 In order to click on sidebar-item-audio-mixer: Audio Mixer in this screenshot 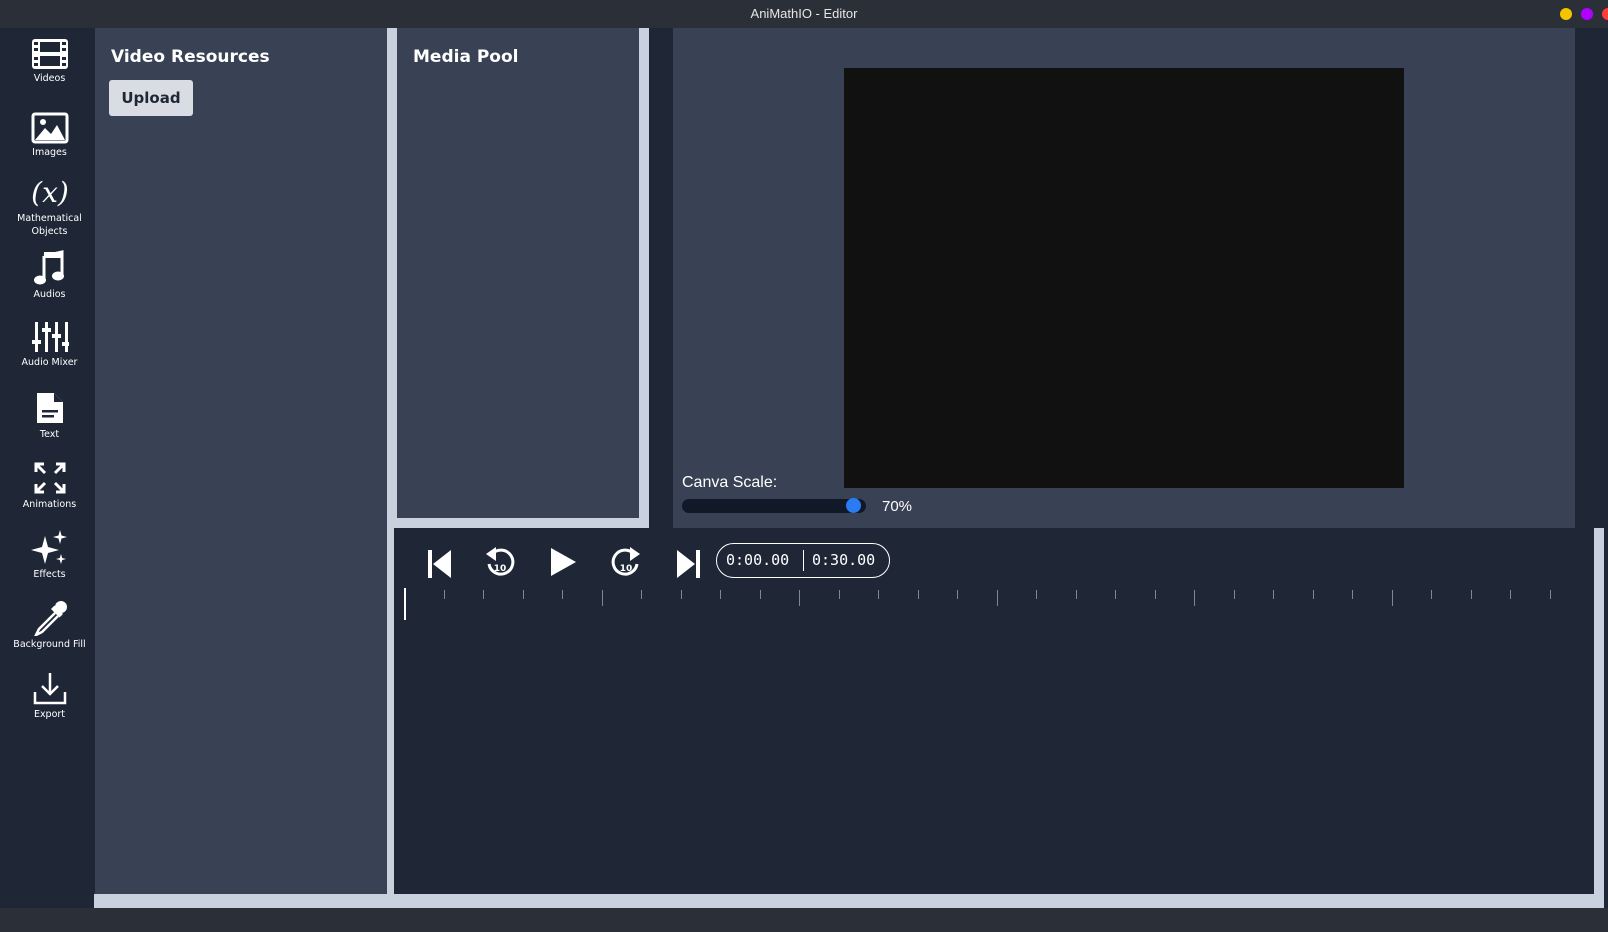, I will do `click(49, 350)`.